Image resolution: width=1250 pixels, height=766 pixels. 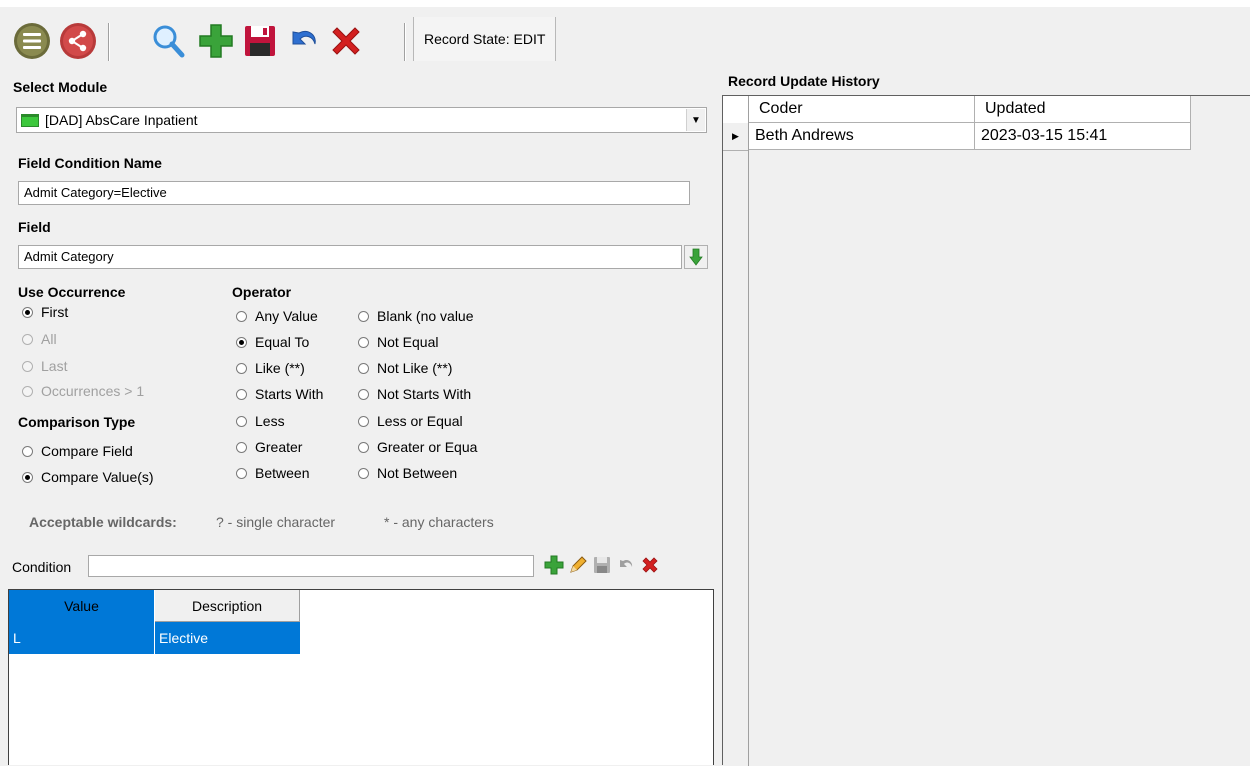 I want to click on undo-condition-icon, so click(x=626, y=565).